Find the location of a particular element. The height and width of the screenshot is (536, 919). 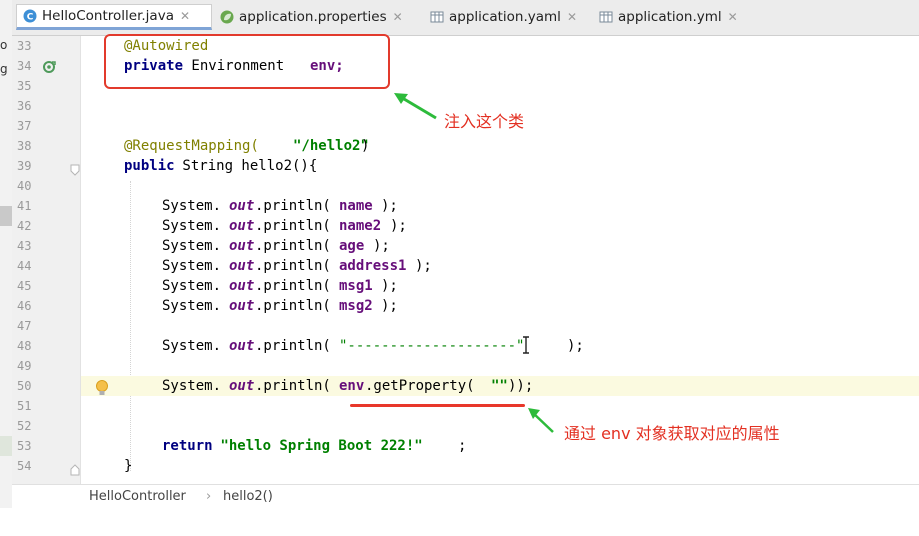

annotation-note-env: 通过 env 对象获取对应的属性 is located at coordinates (672, 433).